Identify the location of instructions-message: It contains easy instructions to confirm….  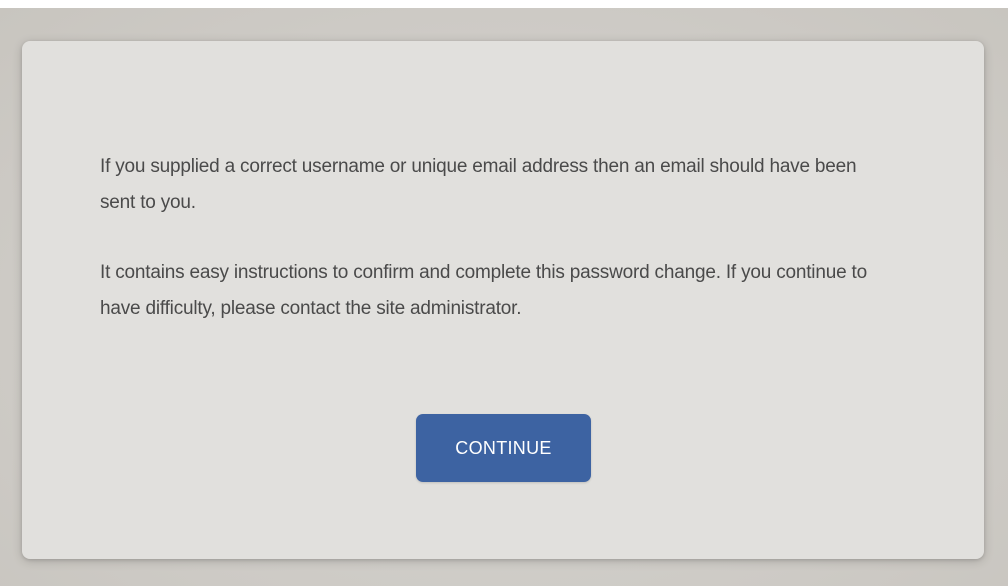
(483, 290).